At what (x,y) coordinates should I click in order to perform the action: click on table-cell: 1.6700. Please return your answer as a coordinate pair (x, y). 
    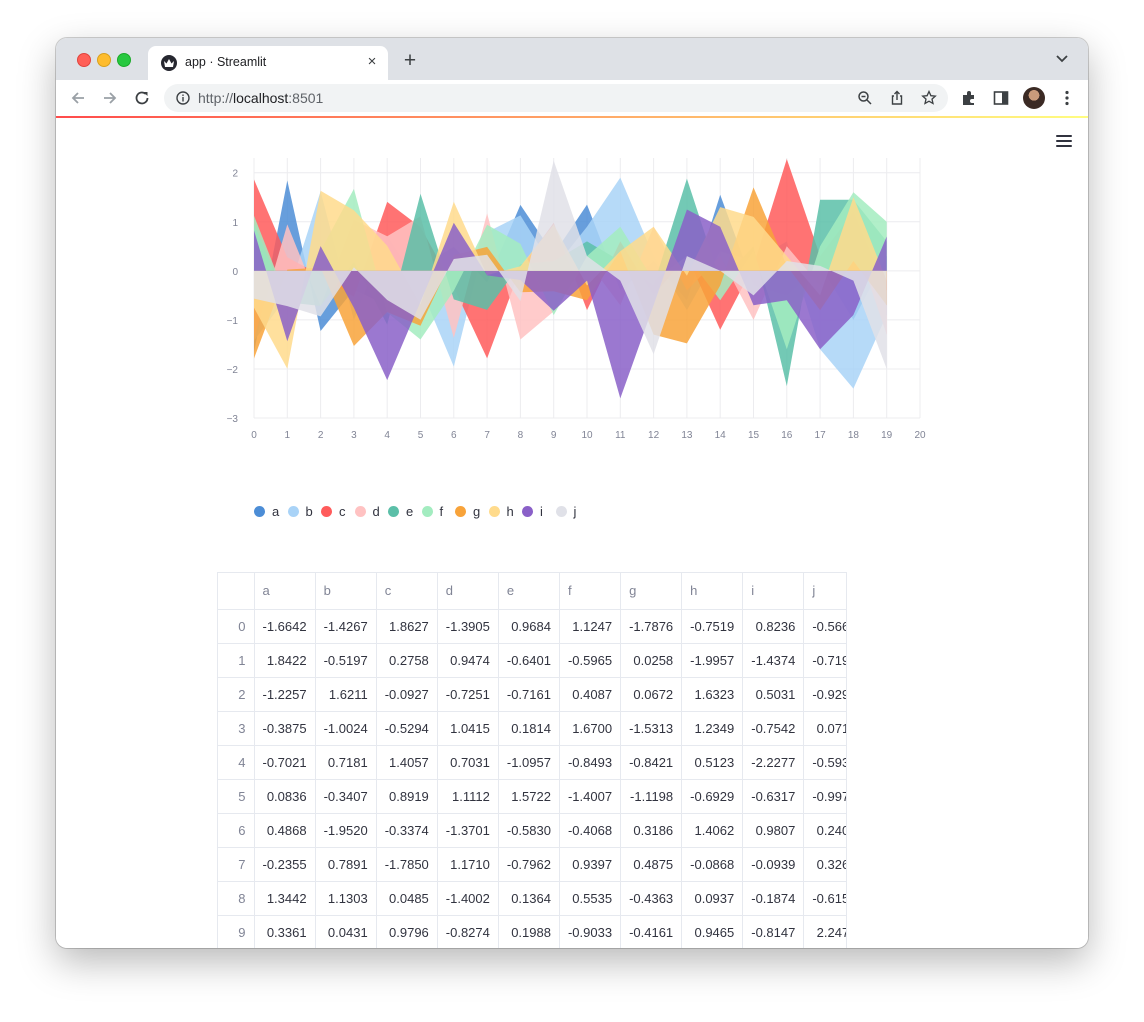
    Looking at the image, I should click on (590, 728).